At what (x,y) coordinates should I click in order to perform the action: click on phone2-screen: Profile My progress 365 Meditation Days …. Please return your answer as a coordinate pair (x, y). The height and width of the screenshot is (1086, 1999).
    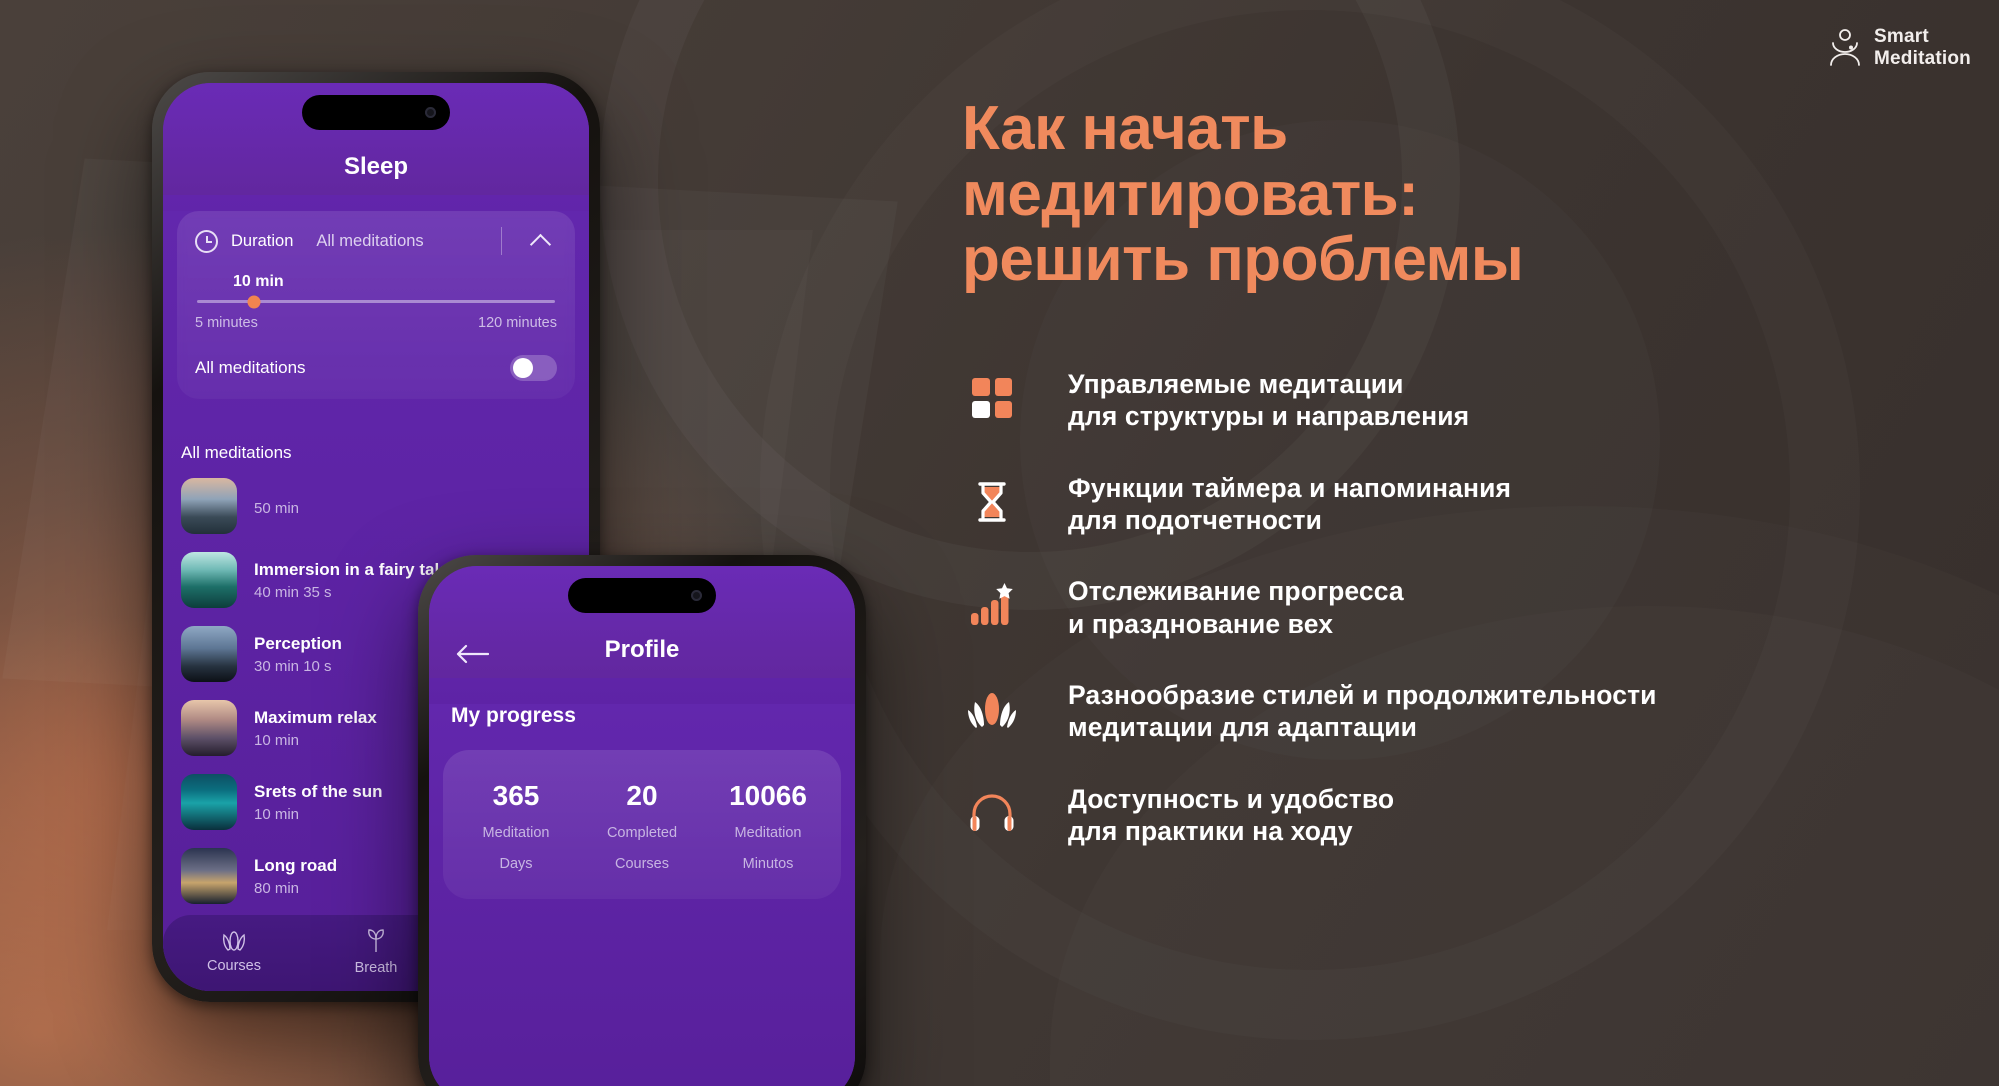
    Looking at the image, I should click on (642, 826).